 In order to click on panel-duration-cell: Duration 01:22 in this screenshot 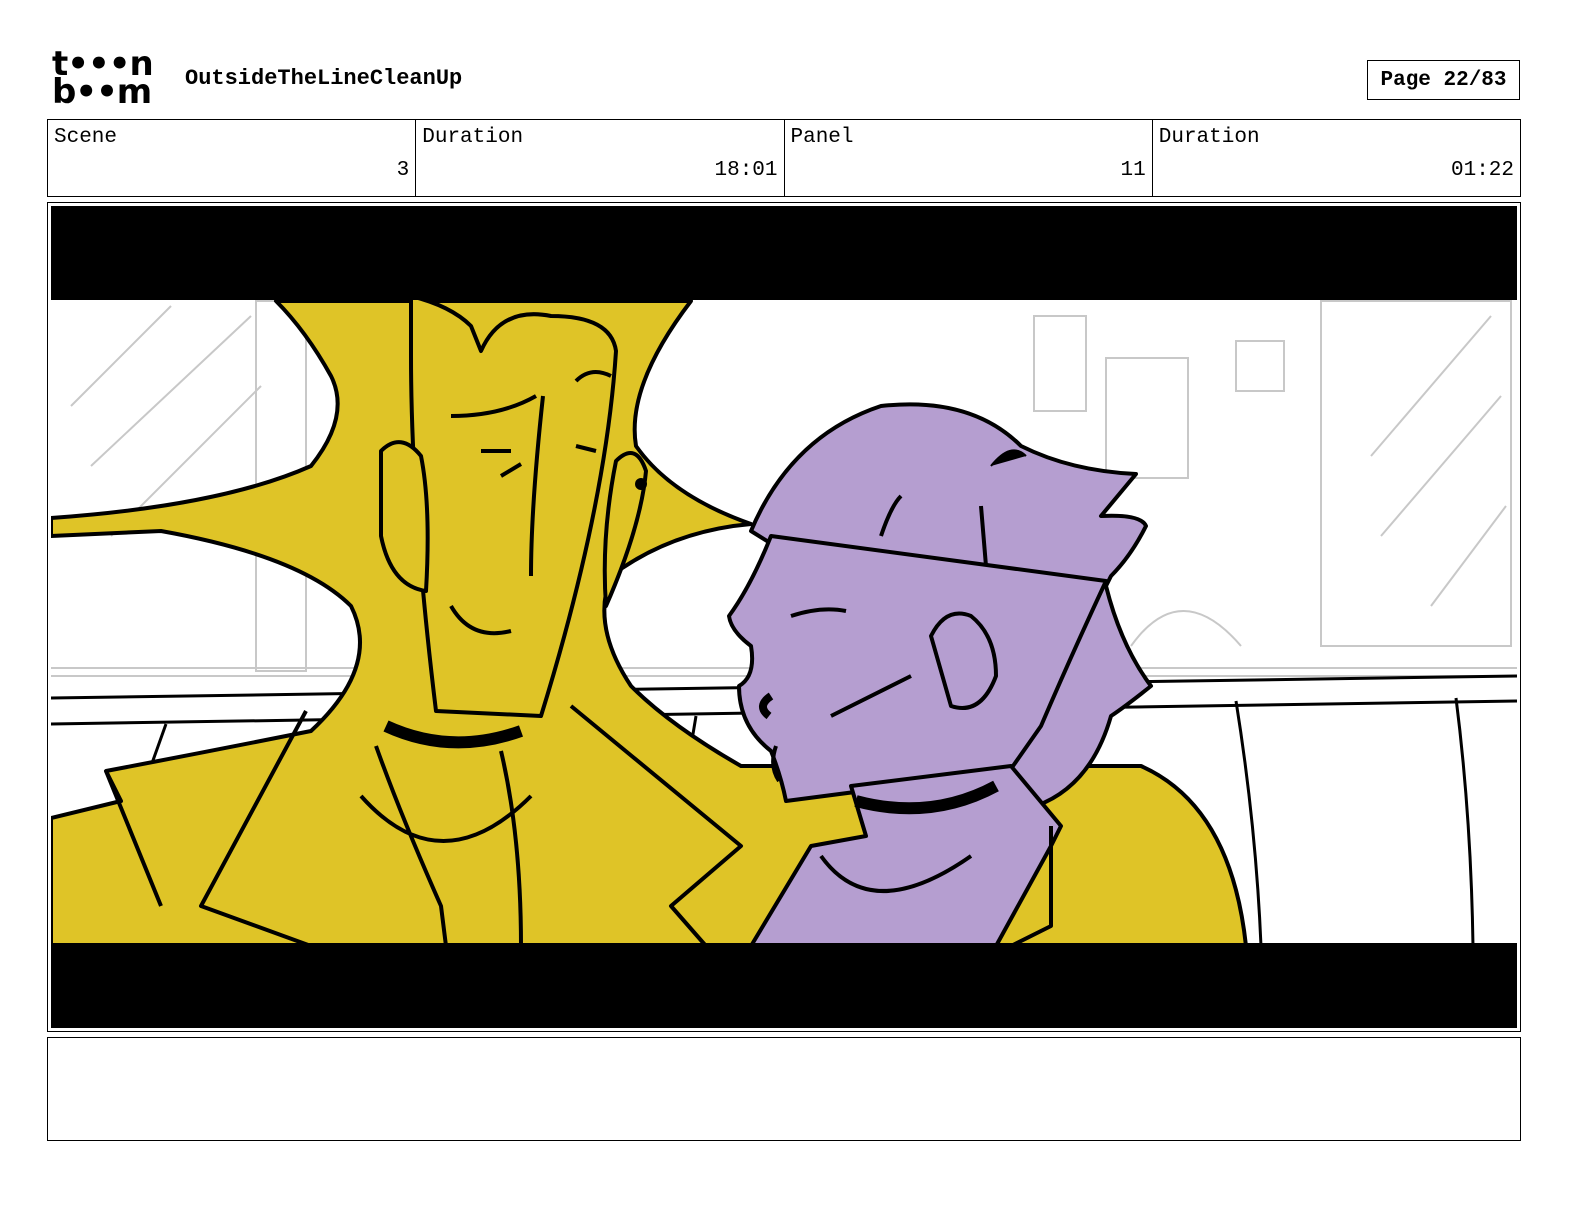, I will do `click(1336, 158)`.